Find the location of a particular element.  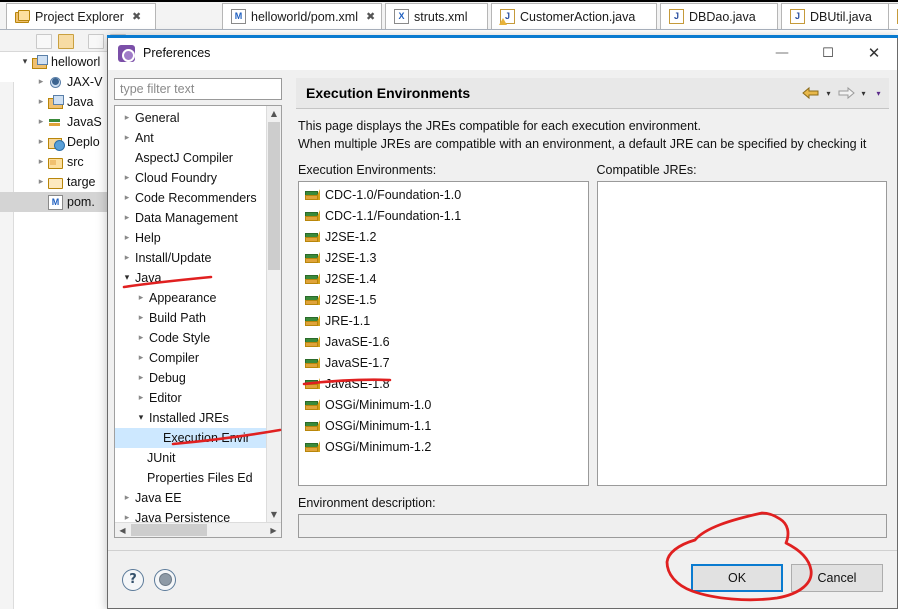

pref-item-aspectj-compiler: AspectJ Compiler is located at coordinates (198, 158).